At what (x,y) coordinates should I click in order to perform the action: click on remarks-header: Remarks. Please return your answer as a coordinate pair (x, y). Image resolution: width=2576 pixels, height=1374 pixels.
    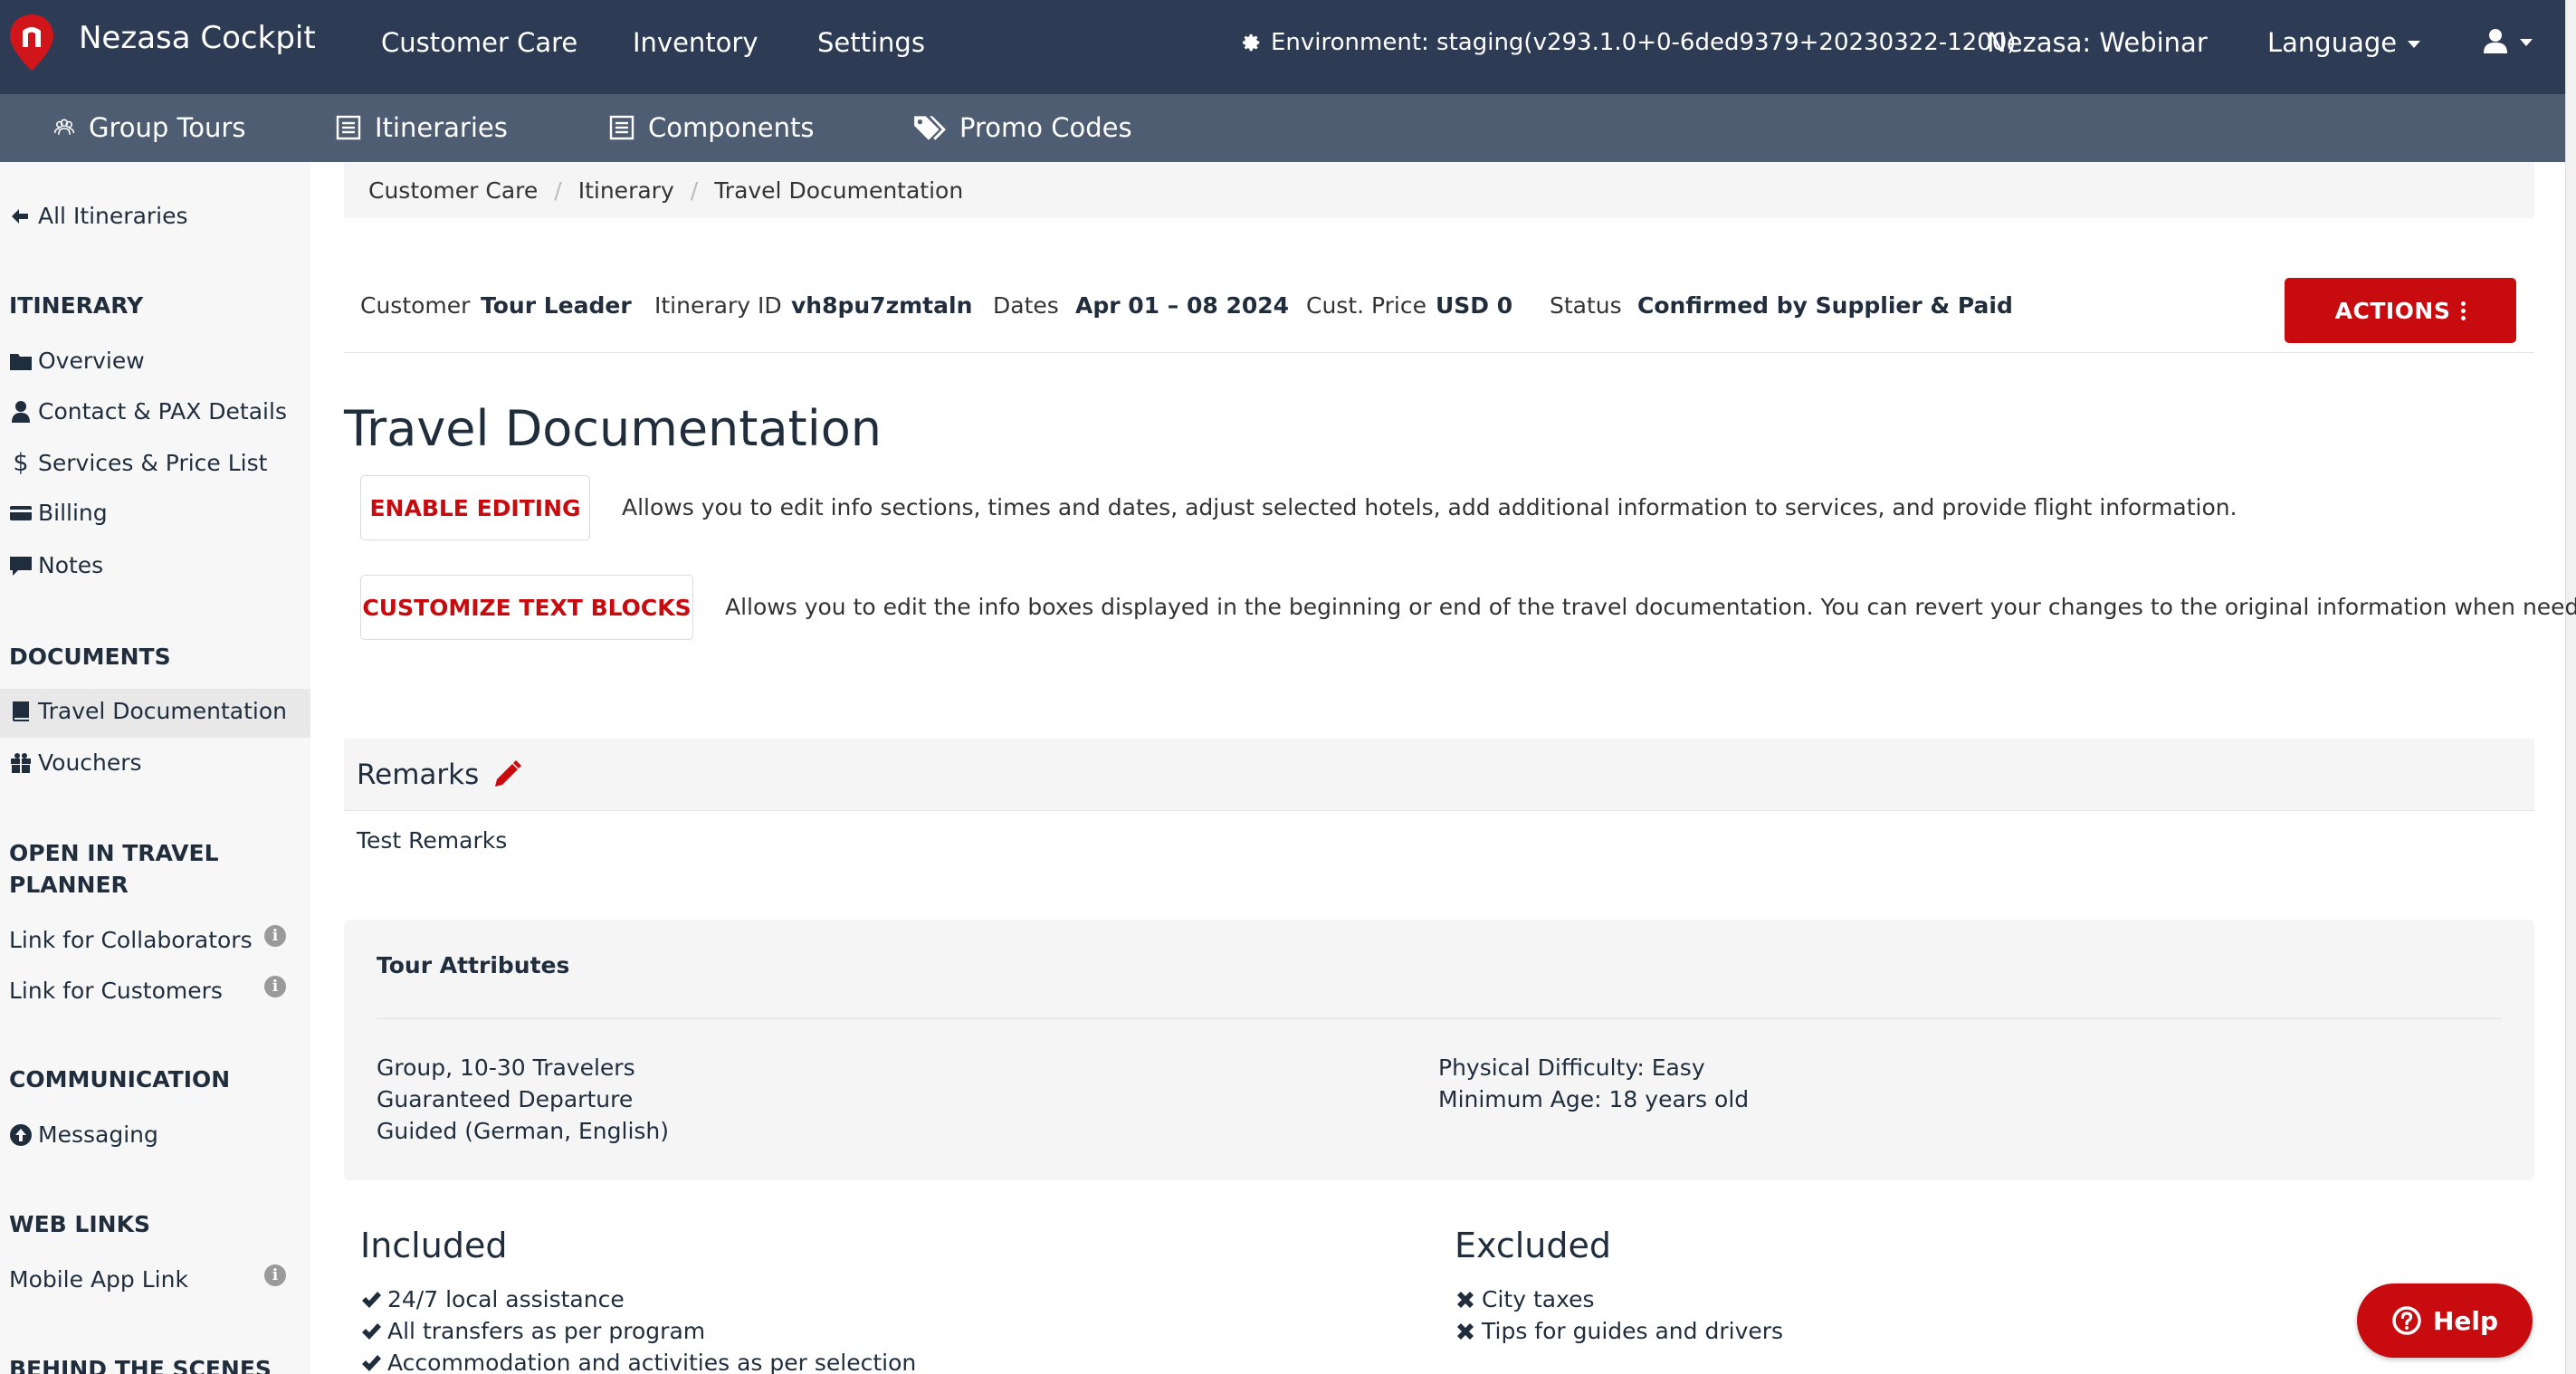
    Looking at the image, I should click on (1439, 775).